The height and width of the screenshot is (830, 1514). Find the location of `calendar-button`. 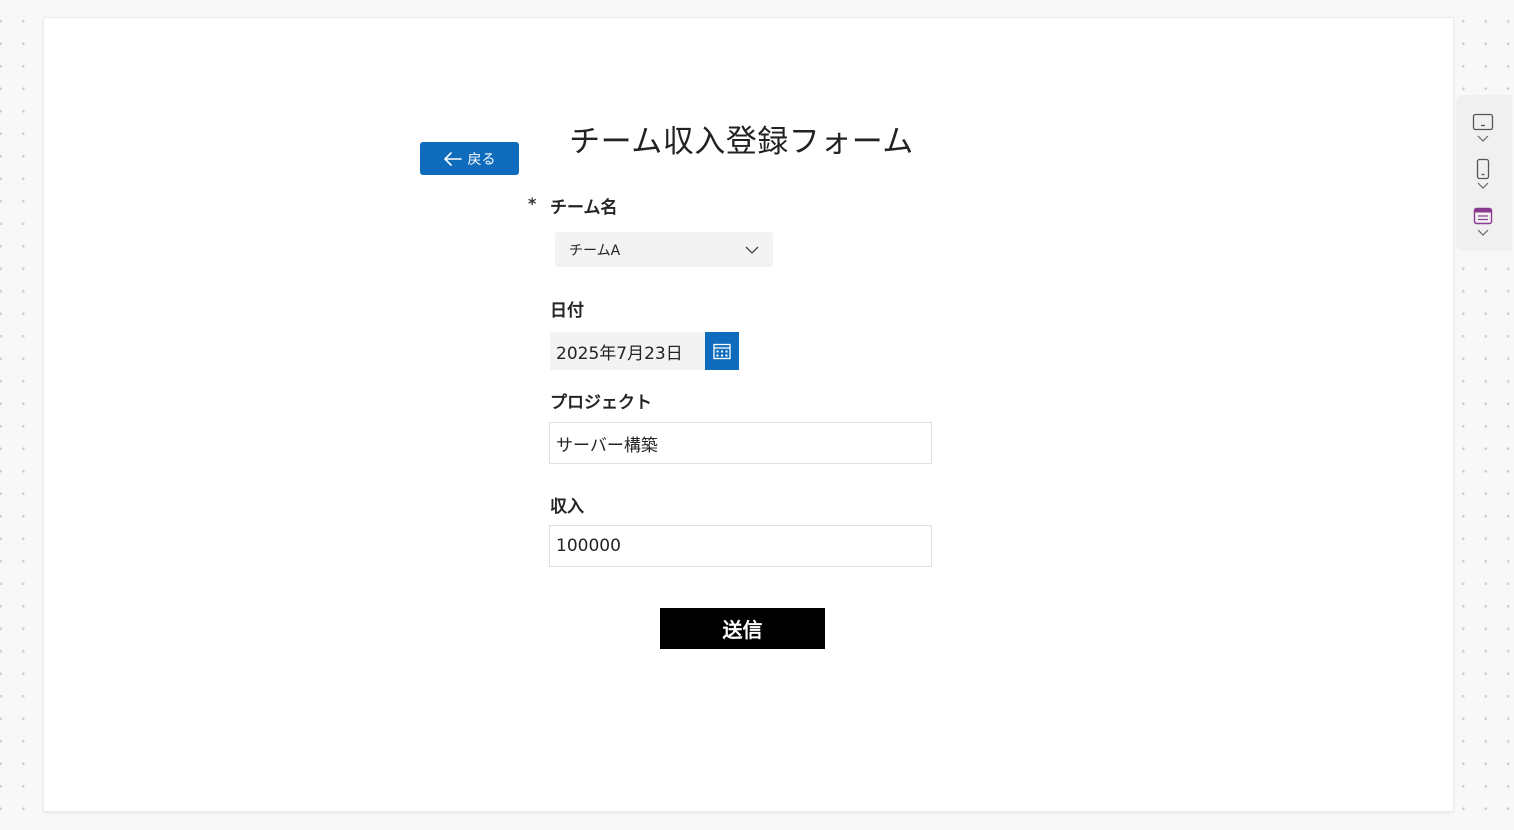

calendar-button is located at coordinates (722, 351).